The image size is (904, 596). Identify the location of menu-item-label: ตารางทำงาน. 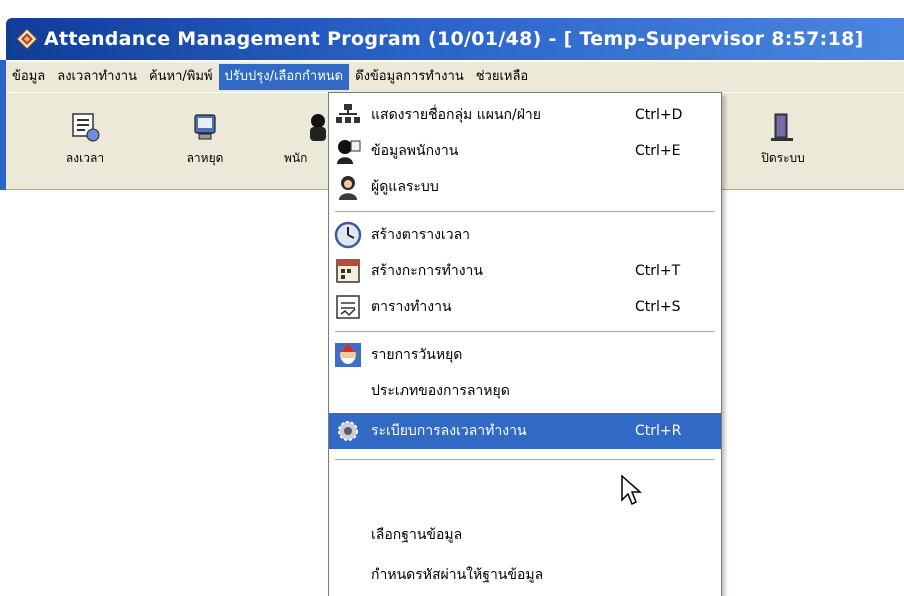
(411, 307).